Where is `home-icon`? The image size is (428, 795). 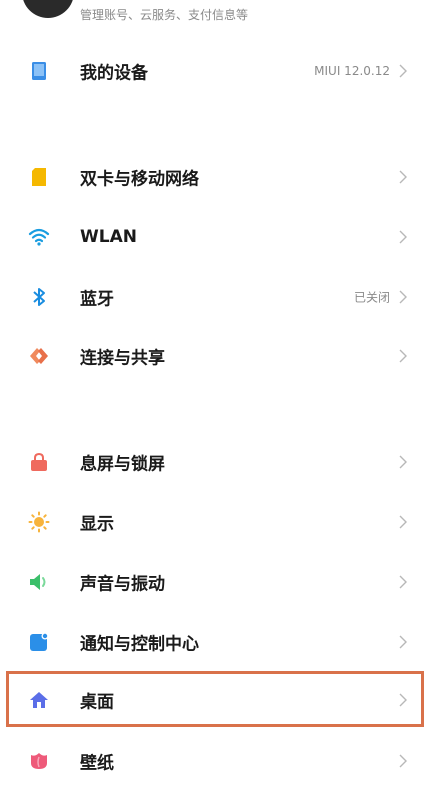 home-icon is located at coordinates (39, 700).